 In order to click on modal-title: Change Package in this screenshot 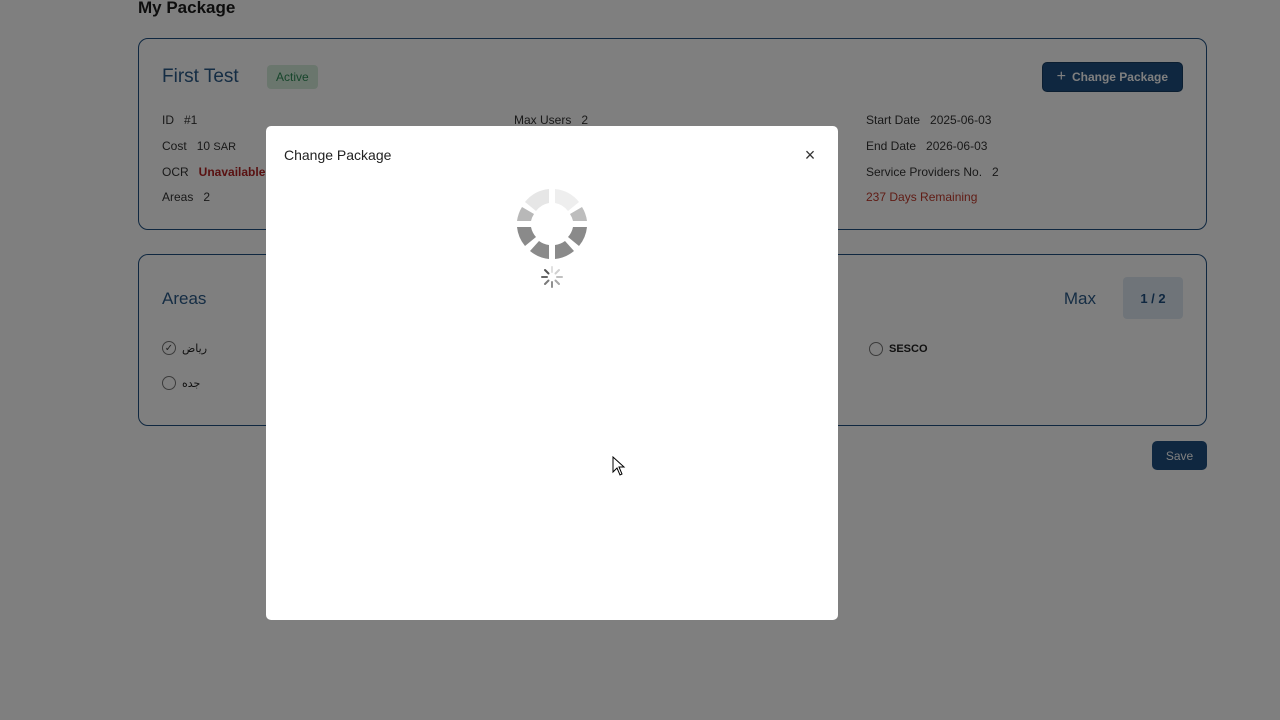, I will do `click(338, 155)`.